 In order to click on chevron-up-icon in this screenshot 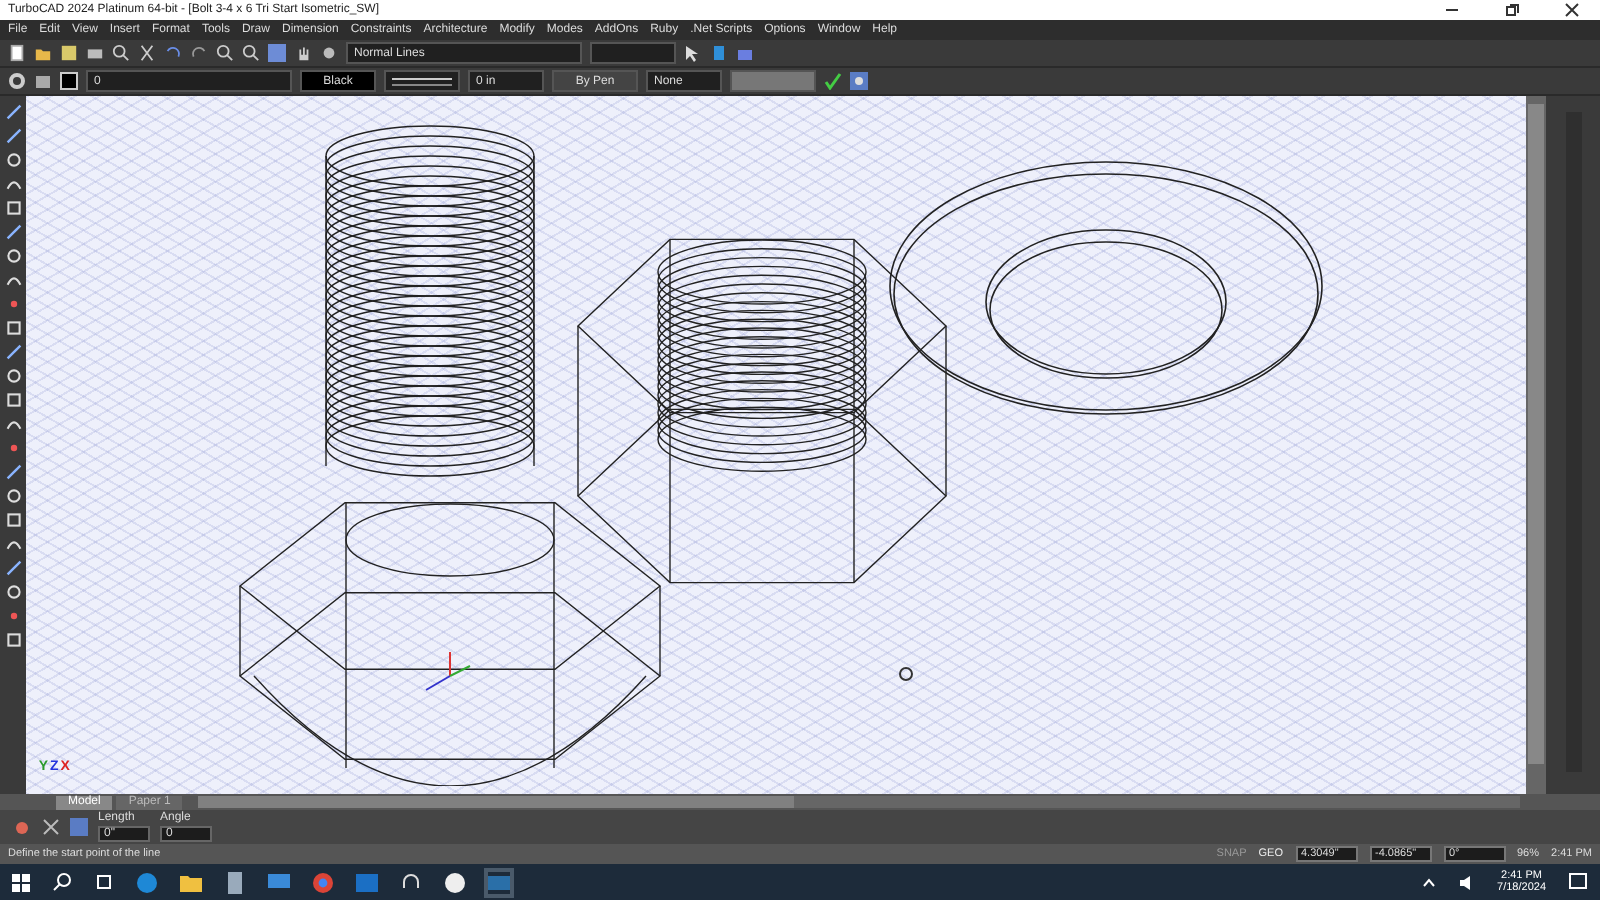, I will do `click(1428, 882)`.